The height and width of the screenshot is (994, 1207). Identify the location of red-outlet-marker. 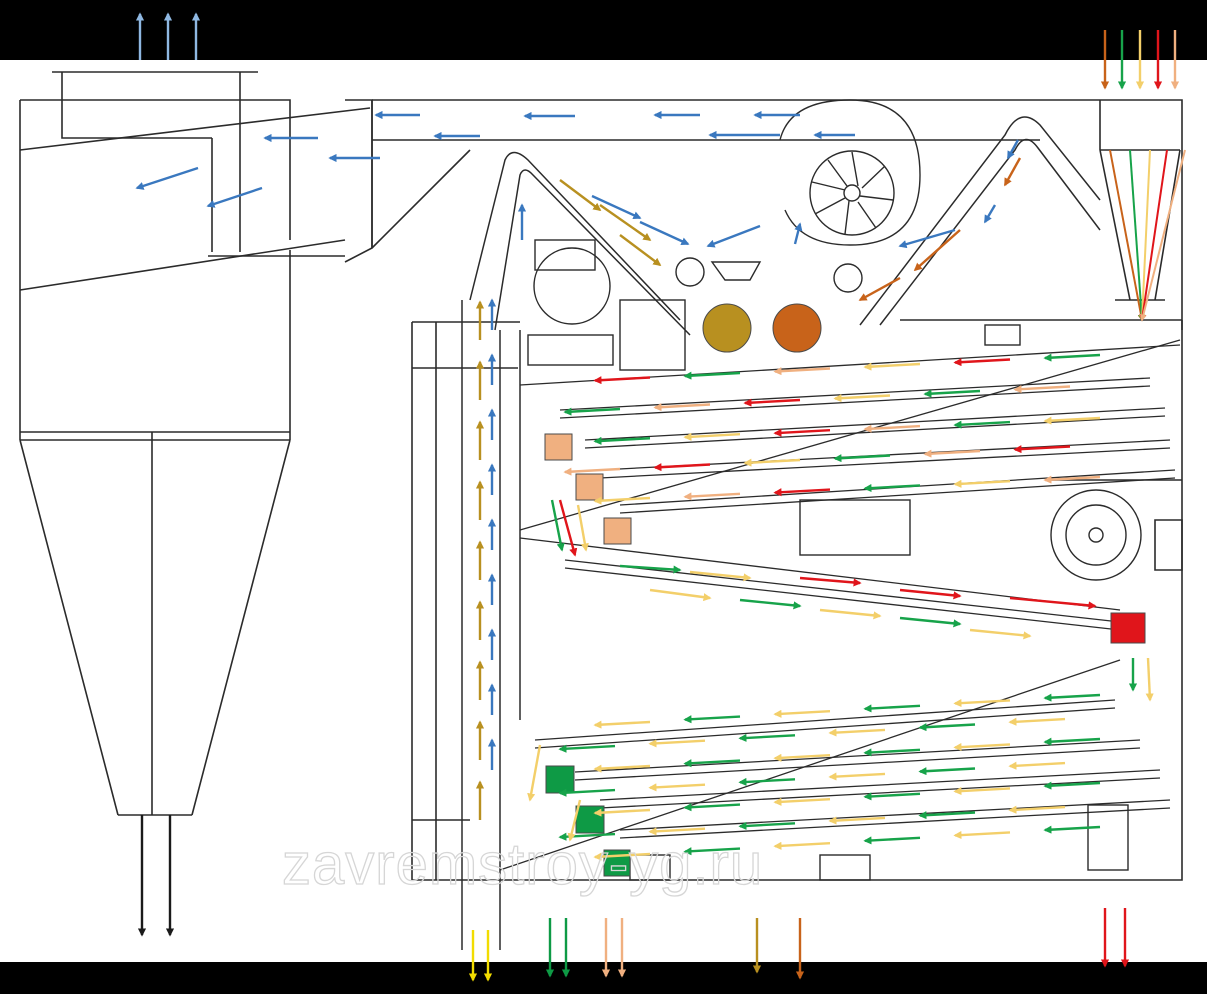
(1128, 628).